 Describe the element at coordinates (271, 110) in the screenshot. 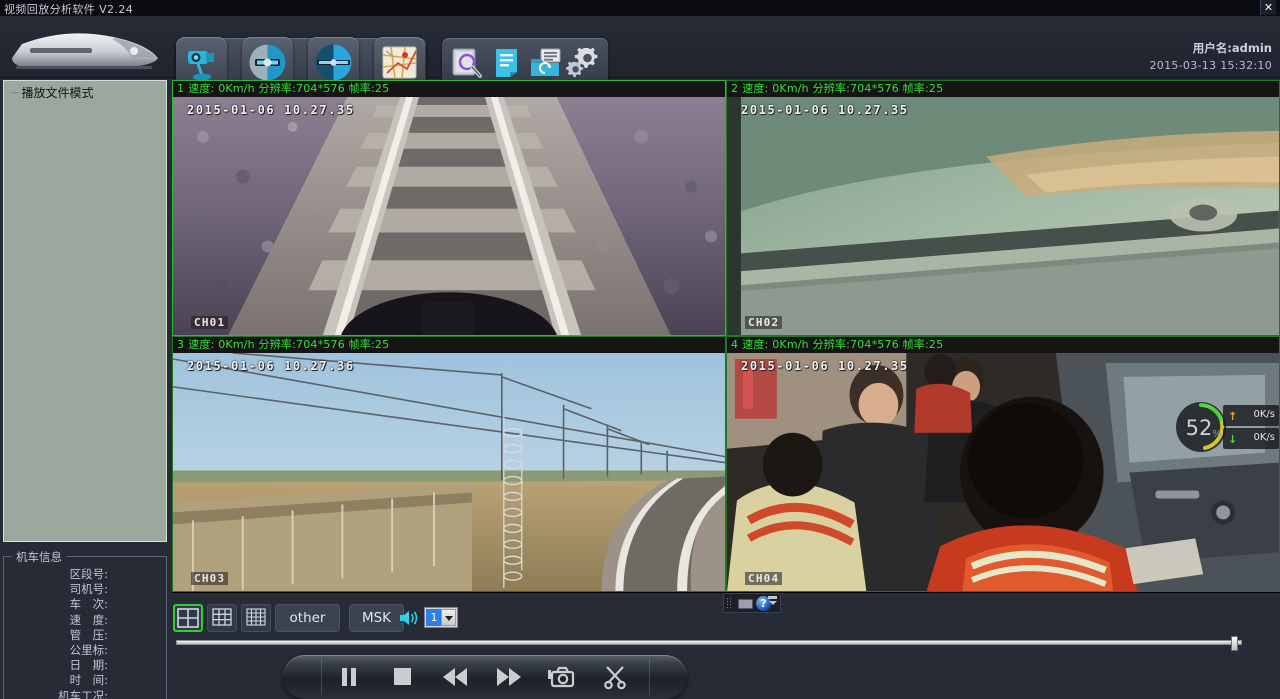

I see `video-panel-1-timestamp: 2015-01-06 10.27.35` at that location.